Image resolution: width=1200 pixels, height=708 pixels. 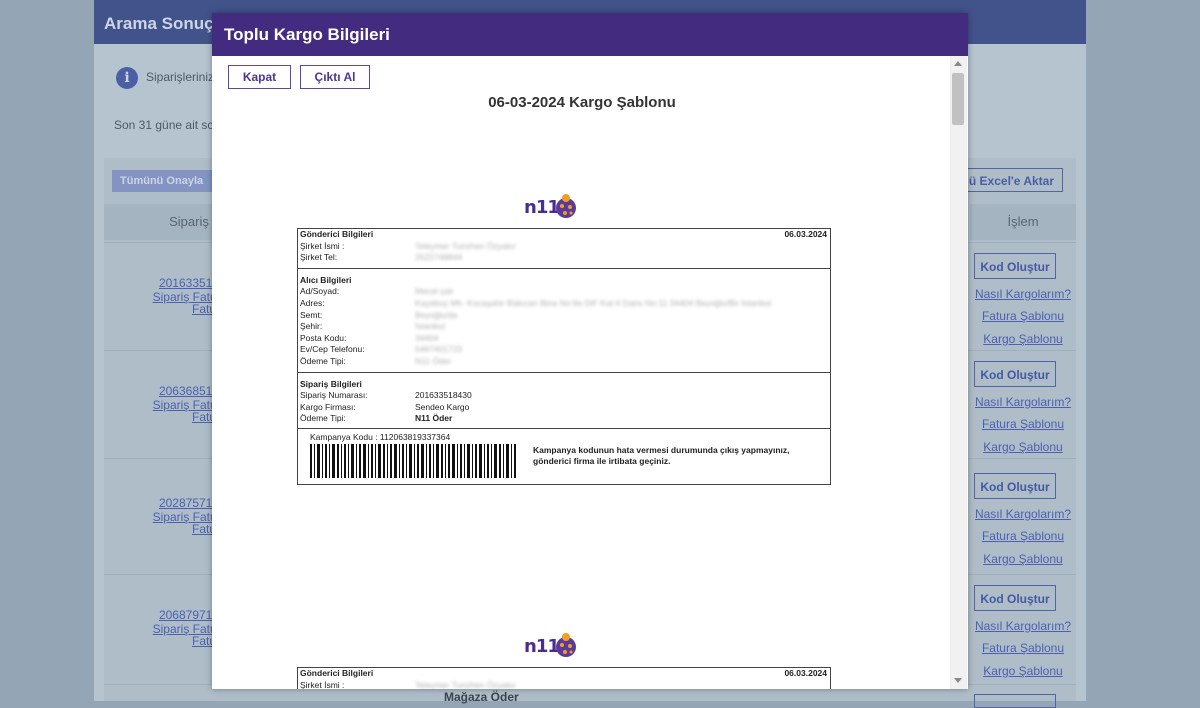 I want to click on column-header-islem: İşlem, so click(x=1023, y=222).